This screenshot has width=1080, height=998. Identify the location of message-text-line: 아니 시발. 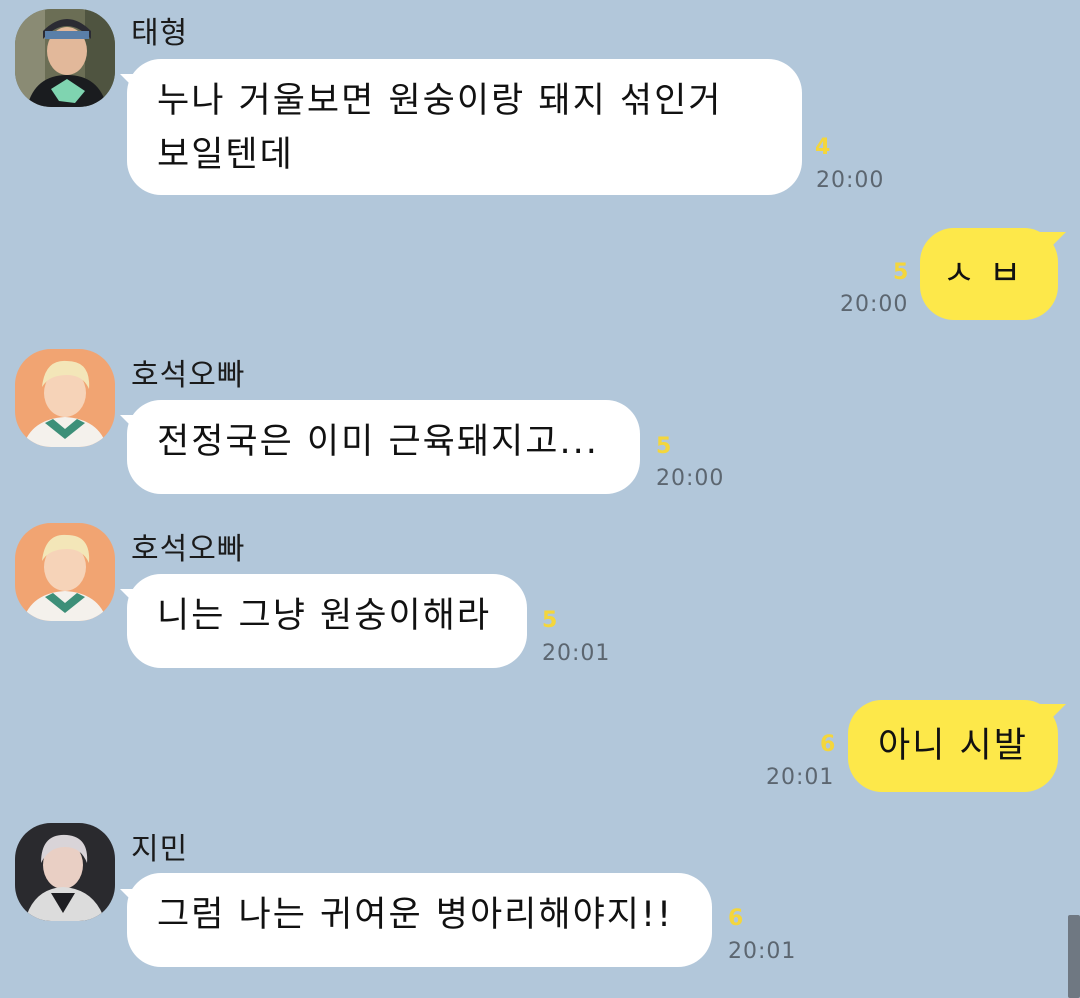
(953, 746).